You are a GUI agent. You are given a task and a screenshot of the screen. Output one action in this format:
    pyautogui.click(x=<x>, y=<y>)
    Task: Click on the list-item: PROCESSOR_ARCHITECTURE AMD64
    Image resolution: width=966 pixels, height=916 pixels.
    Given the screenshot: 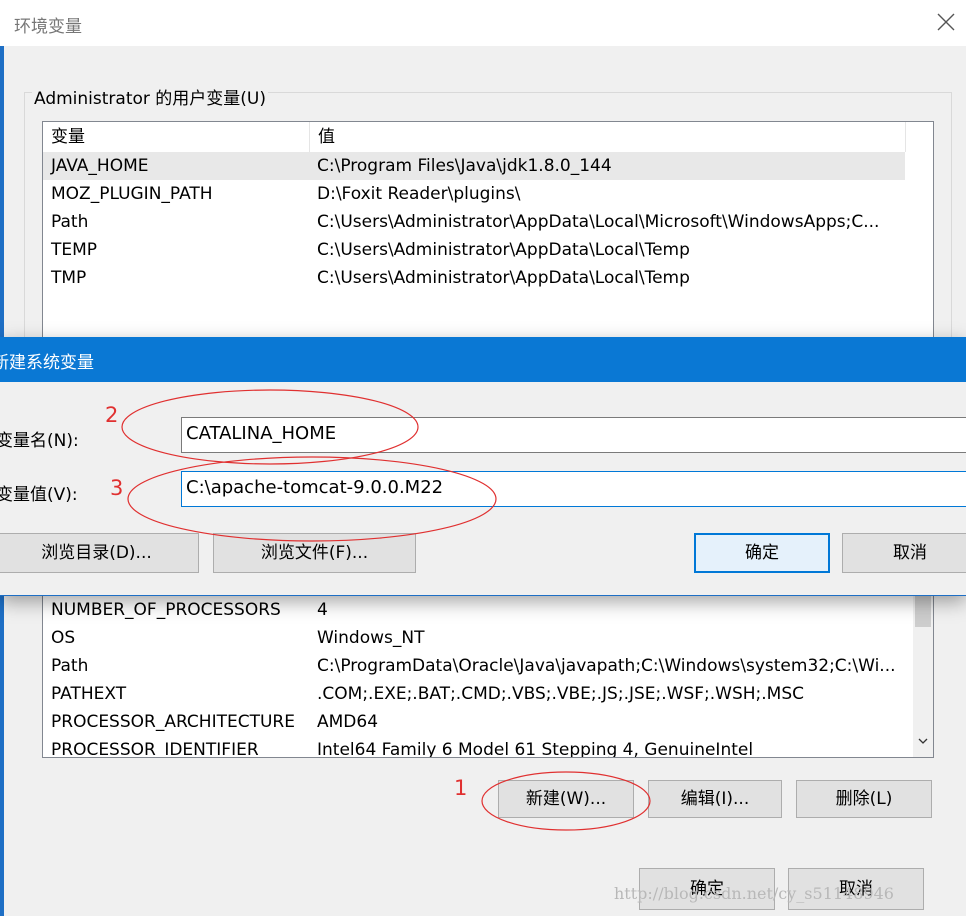 What is the action you would take?
    pyautogui.click(x=477, y=722)
    